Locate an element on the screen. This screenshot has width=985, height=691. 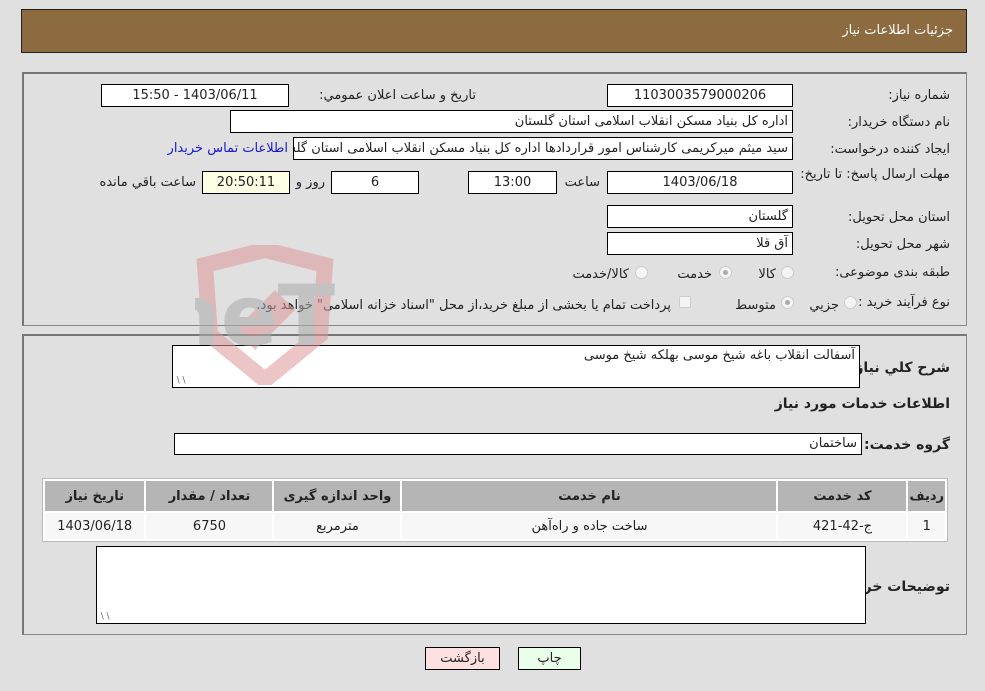
back-button: بازگشت is located at coordinates (462, 658).